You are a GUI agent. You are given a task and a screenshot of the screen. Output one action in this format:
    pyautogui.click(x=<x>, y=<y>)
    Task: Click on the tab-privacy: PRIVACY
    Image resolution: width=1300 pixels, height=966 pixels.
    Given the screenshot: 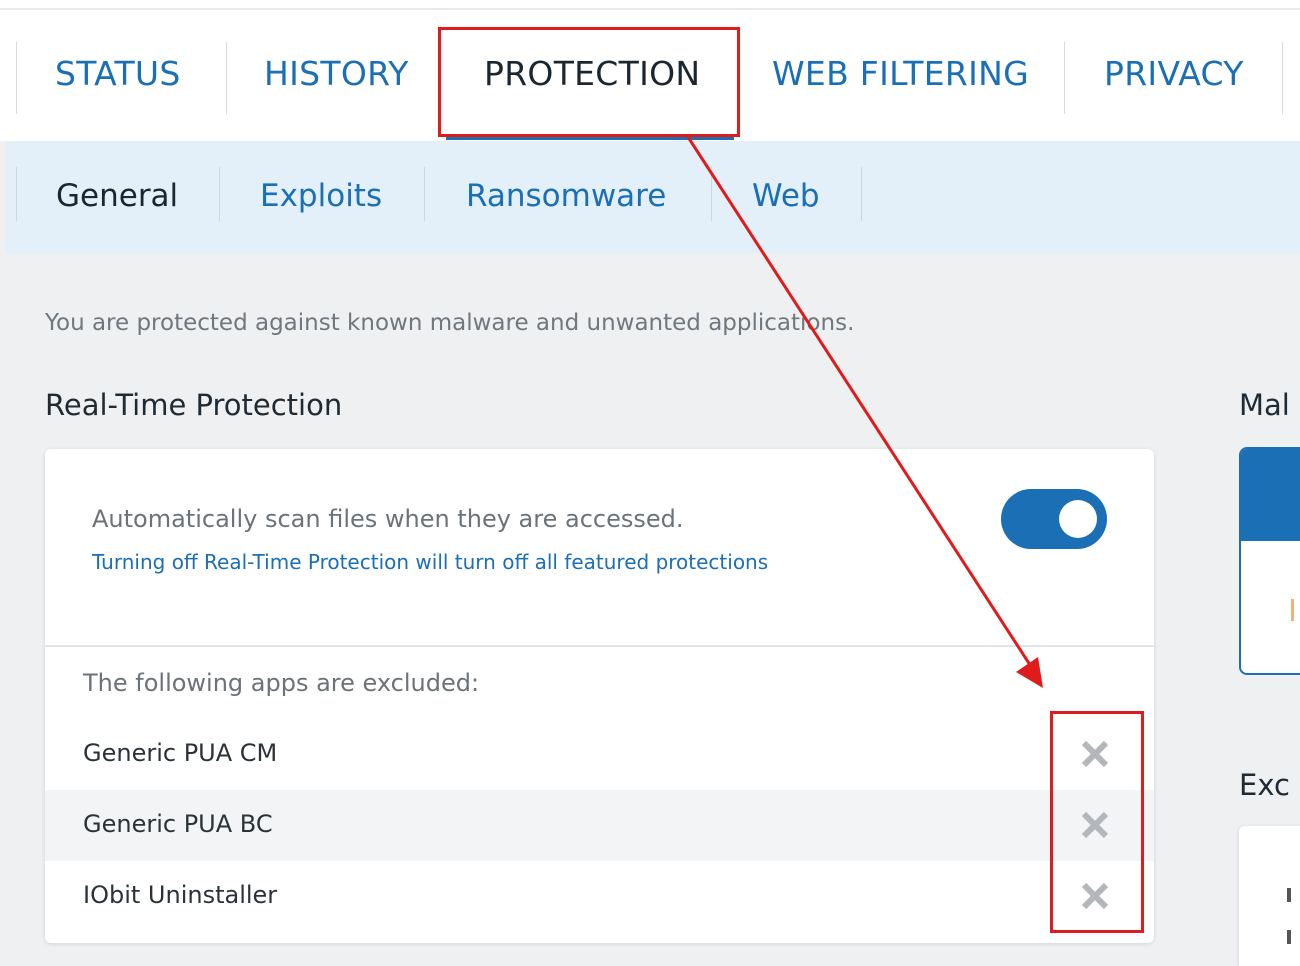 What is the action you would take?
    pyautogui.click(x=1174, y=74)
    